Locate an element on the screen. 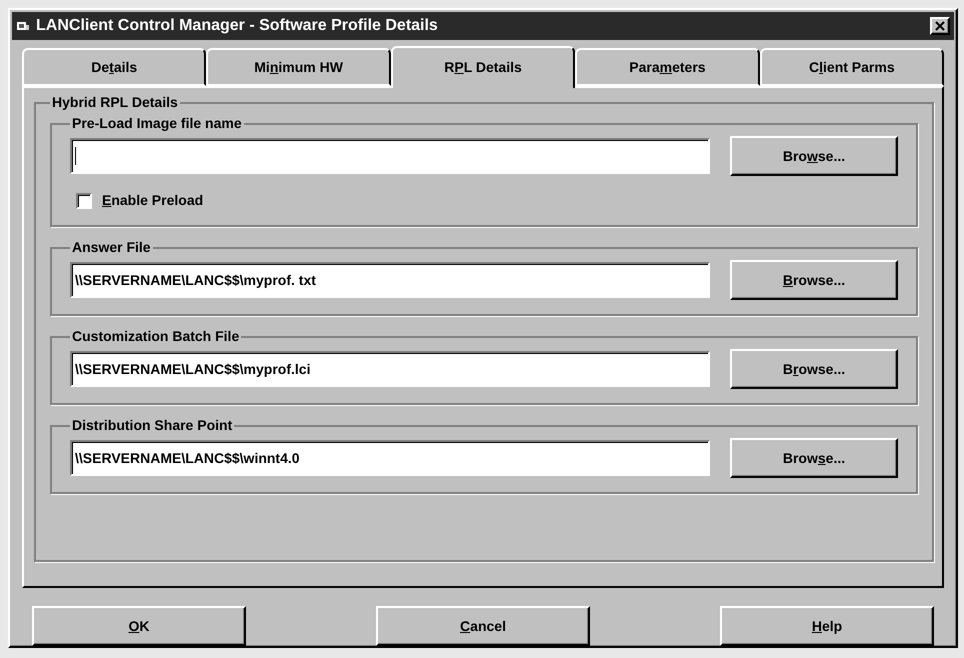  dialog-button: Help is located at coordinates (827, 626).